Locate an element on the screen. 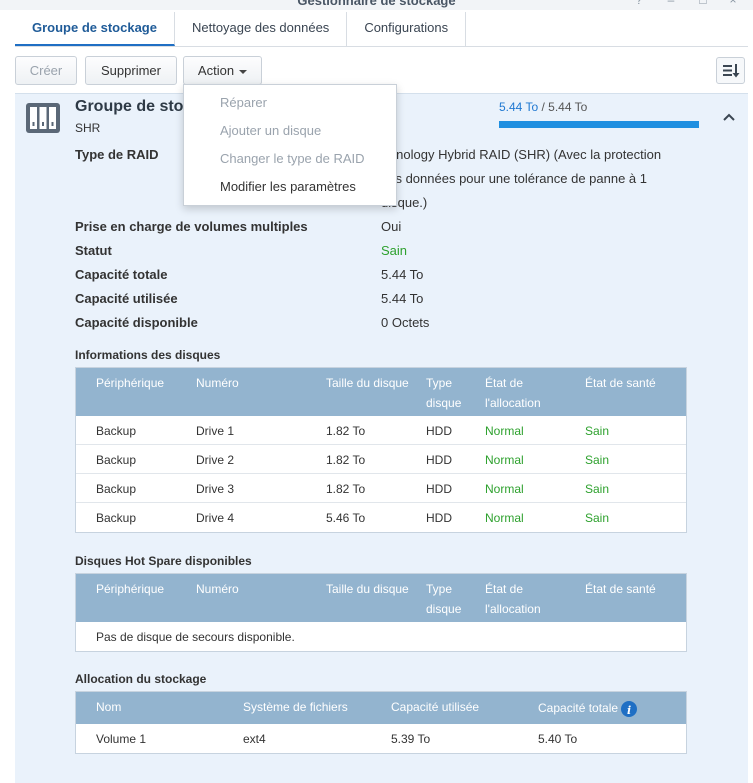 The height and width of the screenshot is (783, 753). action-button: Action is located at coordinates (222, 70).